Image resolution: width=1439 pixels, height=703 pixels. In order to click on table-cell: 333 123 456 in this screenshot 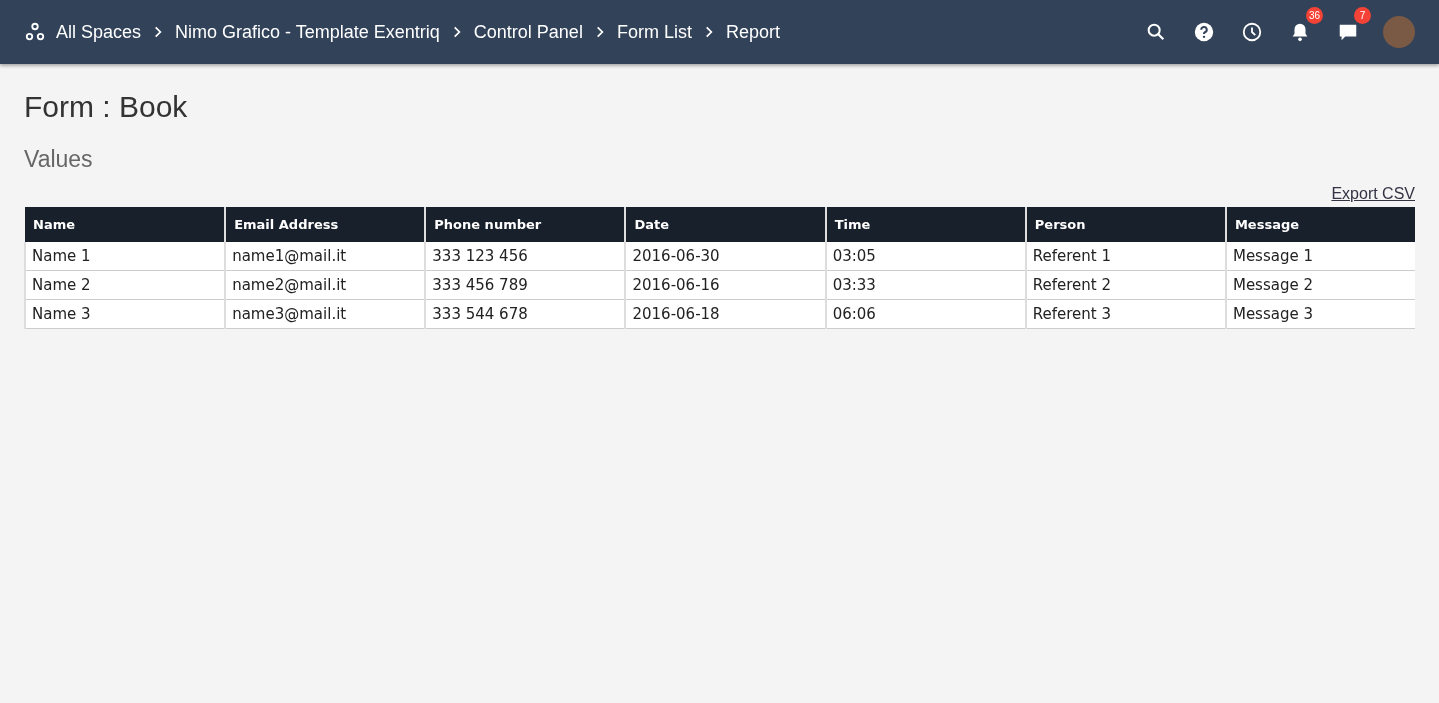, I will do `click(525, 256)`.